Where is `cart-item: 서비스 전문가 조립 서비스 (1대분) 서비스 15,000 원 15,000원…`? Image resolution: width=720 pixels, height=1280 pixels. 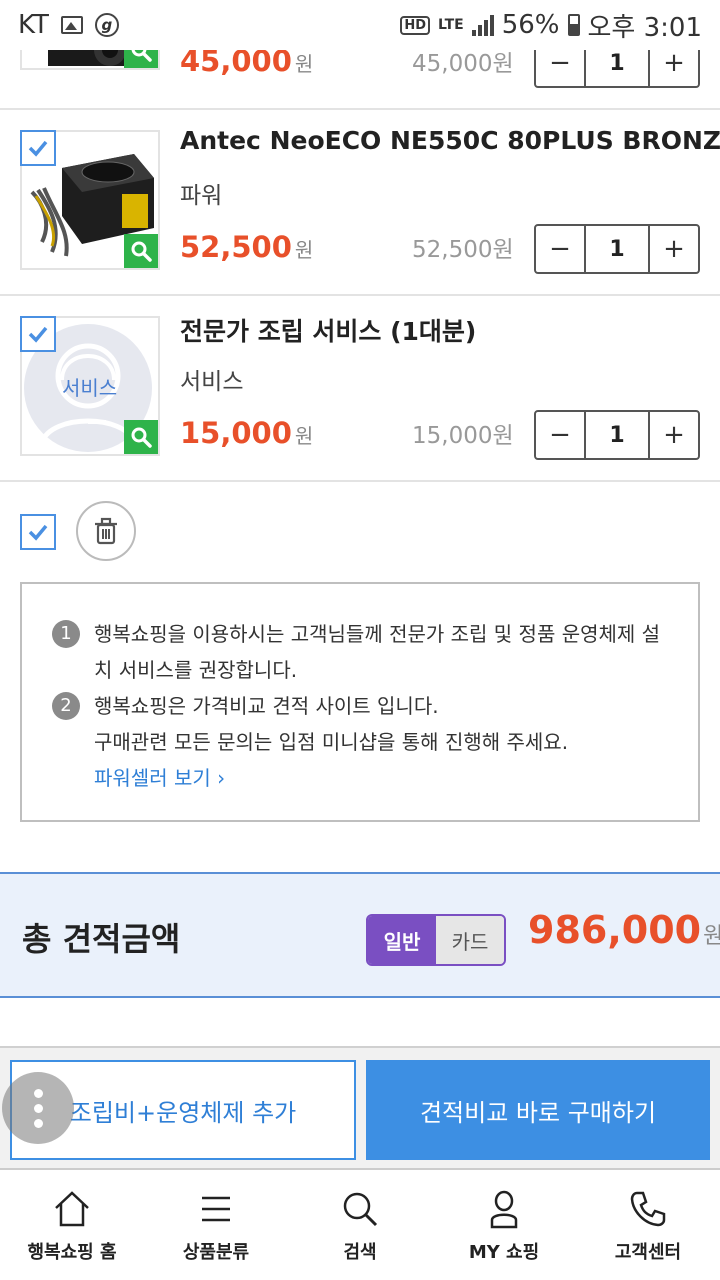 cart-item: 서비스 전문가 조립 서비스 (1대분) 서비스 15,000 원 15,000원… is located at coordinates (360, 389).